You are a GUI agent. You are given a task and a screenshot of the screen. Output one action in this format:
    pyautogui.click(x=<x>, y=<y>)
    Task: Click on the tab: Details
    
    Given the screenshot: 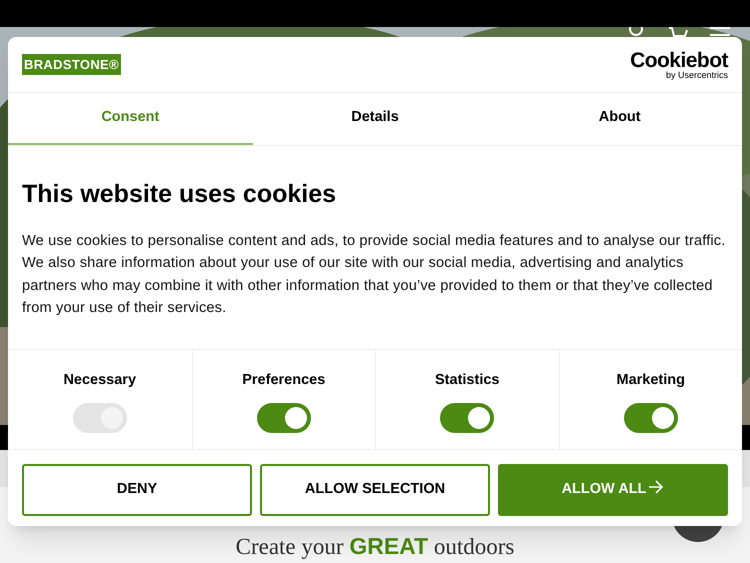 What is the action you would take?
    pyautogui.click(x=375, y=119)
    